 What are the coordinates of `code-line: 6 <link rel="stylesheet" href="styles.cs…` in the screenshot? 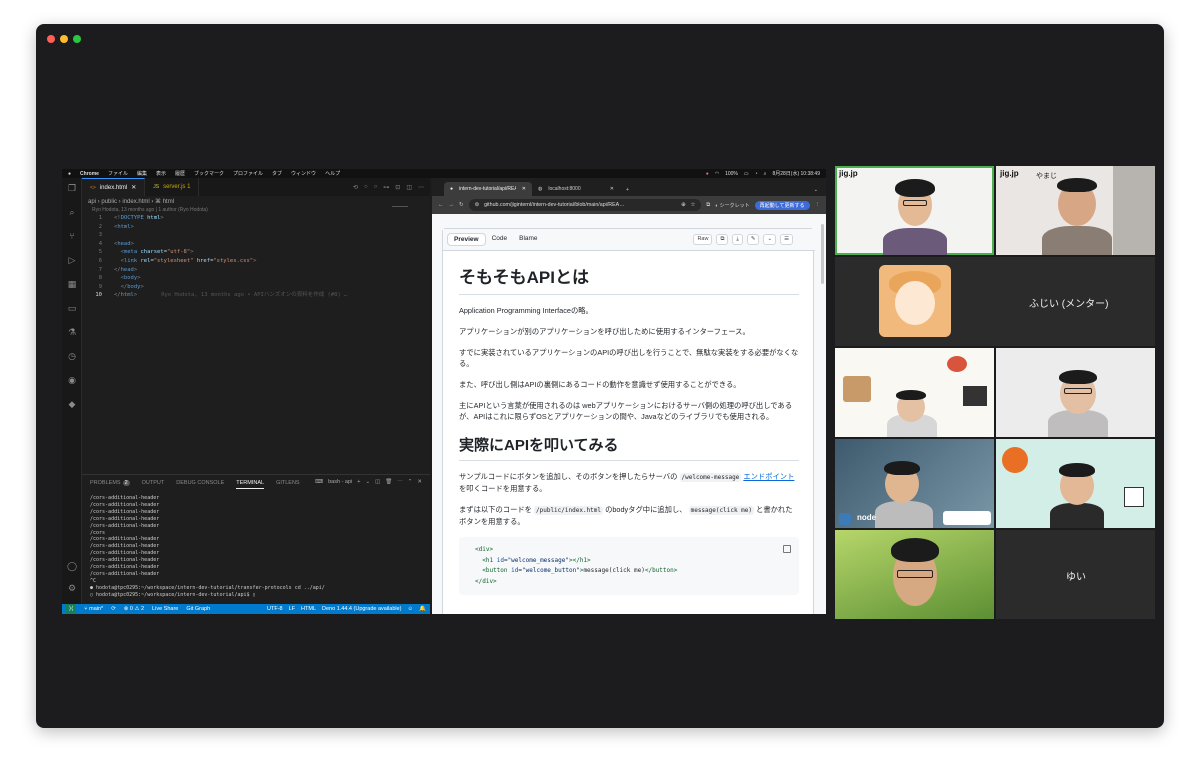 It's located at (256, 261).